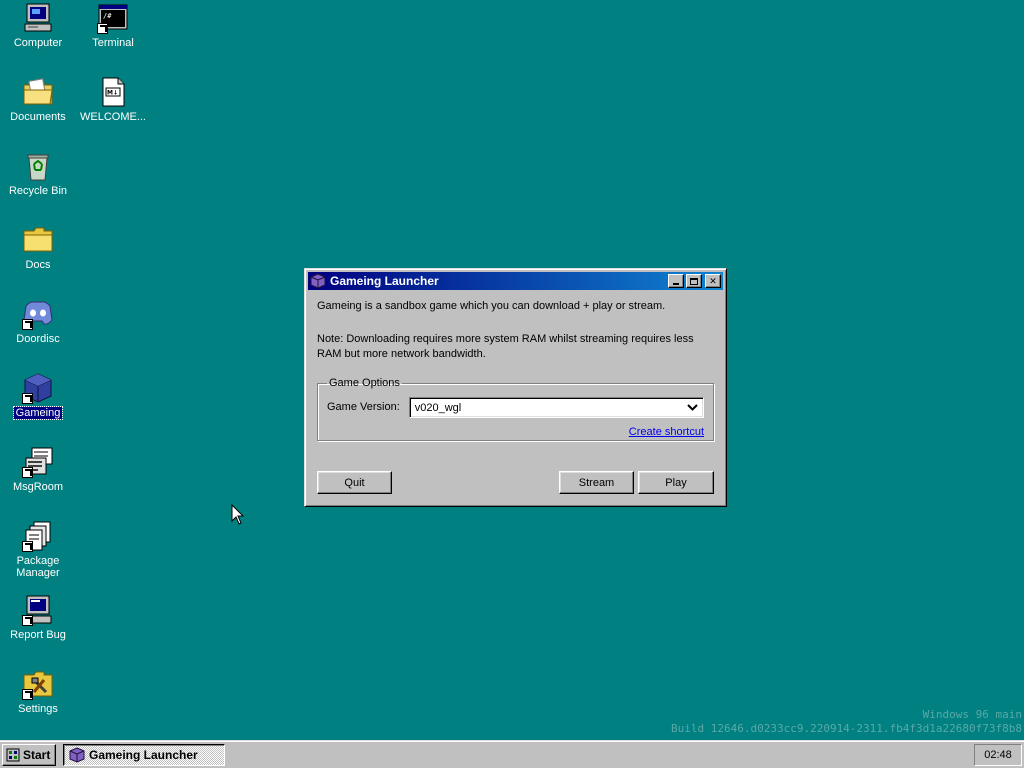  I want to click on desktop-icon-label: Settings, so click(38, 709).